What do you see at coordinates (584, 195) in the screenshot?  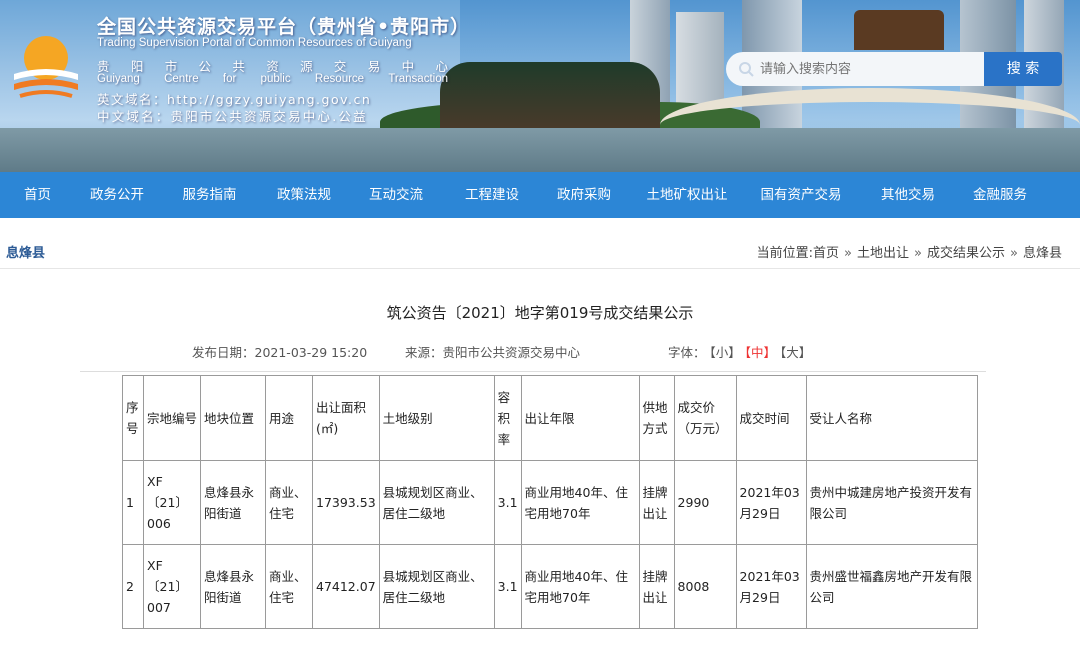 I see `nav-procurement: 政府采购` at bounding box center [584, 195].